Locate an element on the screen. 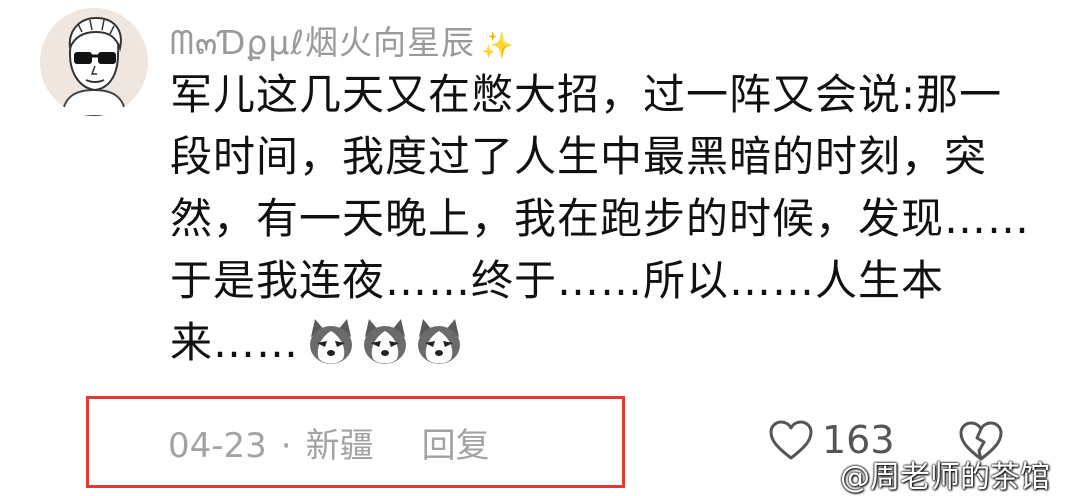 This screenshot has width=1080, height=496. username: ᗰ๓Ɗϼμℓ烟火向星辰 ✨ is located at coordinates (342, 42).